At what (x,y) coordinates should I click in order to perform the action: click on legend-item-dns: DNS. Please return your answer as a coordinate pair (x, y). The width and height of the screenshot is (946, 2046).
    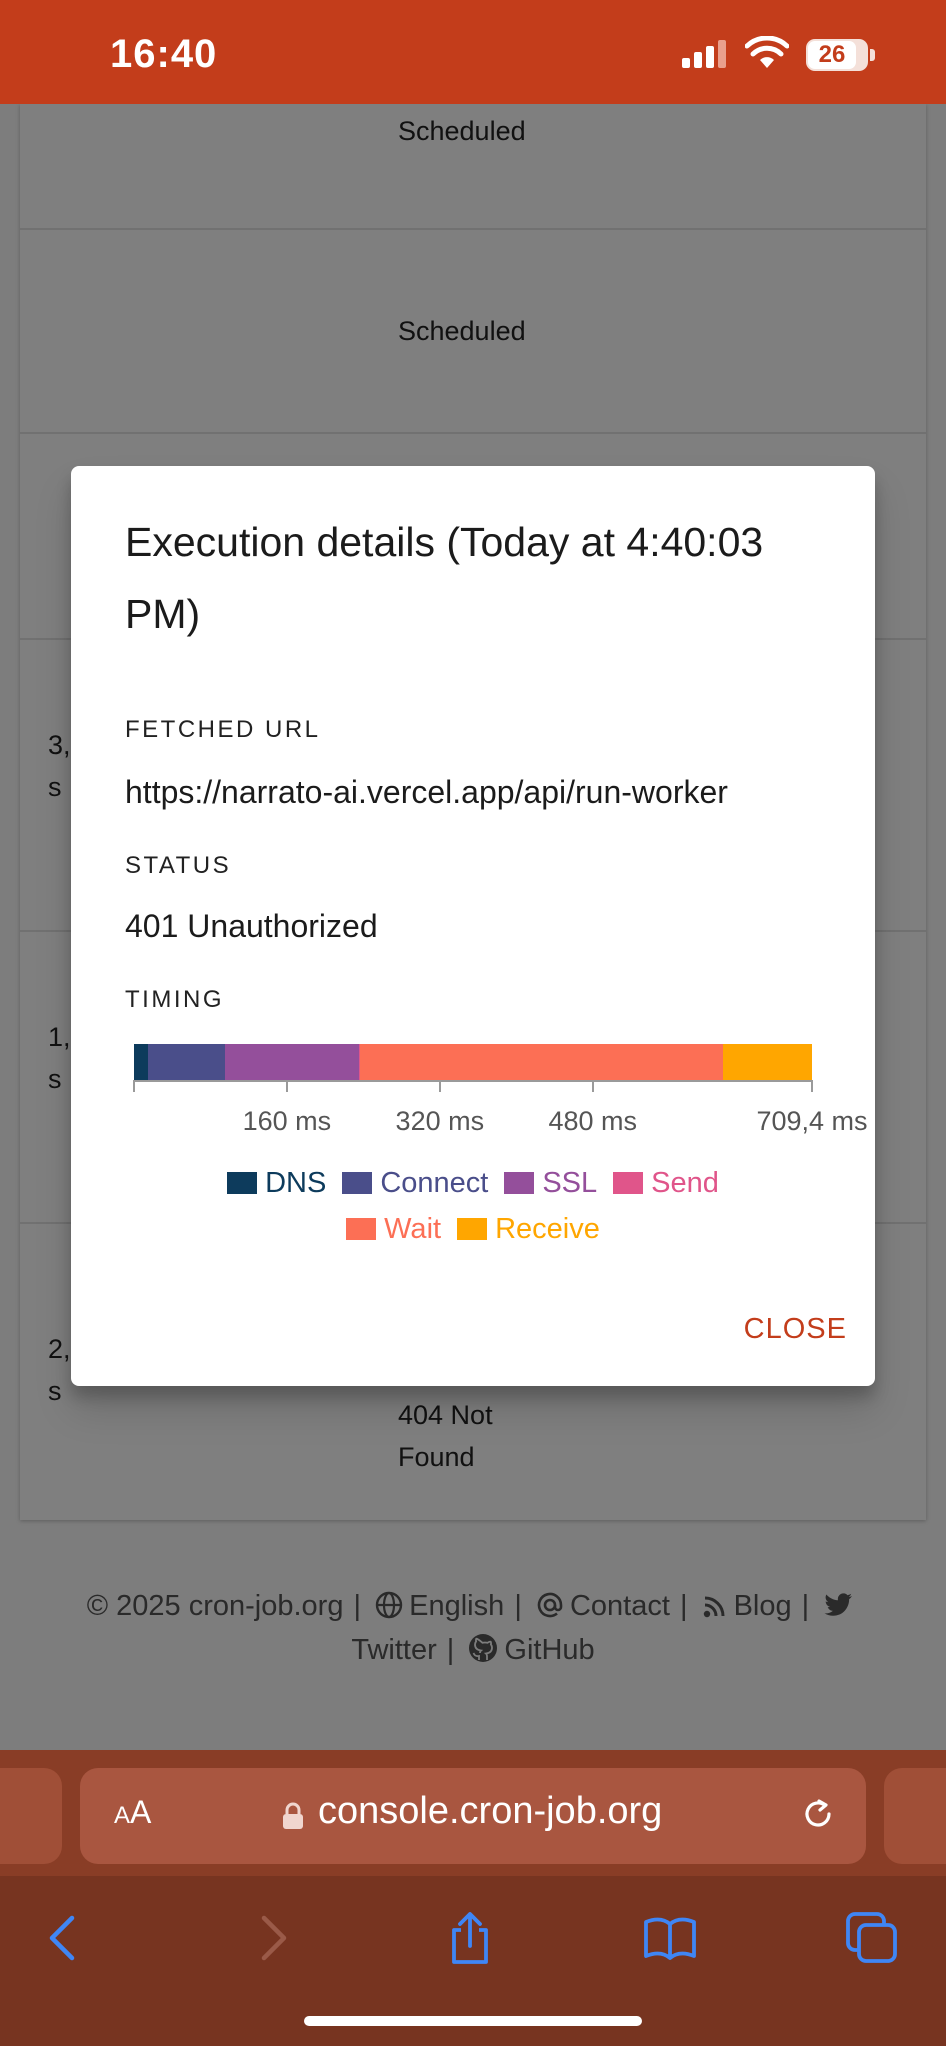
    Looking at the image, I should click on (276, 1183).